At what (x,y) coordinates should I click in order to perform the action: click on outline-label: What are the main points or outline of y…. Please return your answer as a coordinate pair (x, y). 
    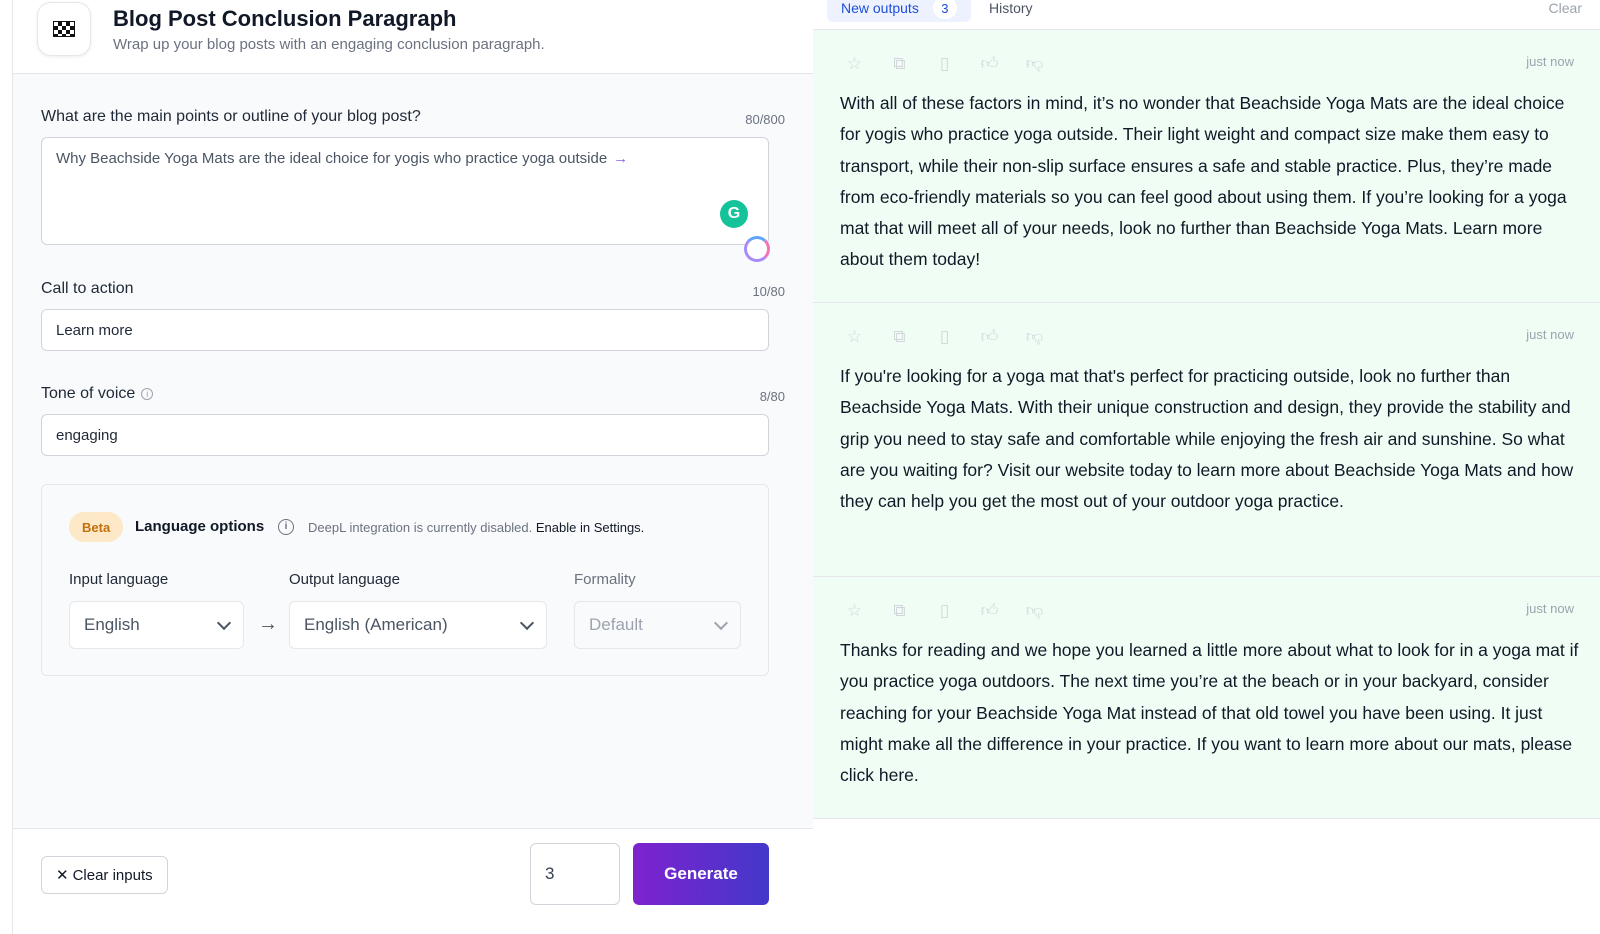
    Looking at the image, I should click on (231, 116).